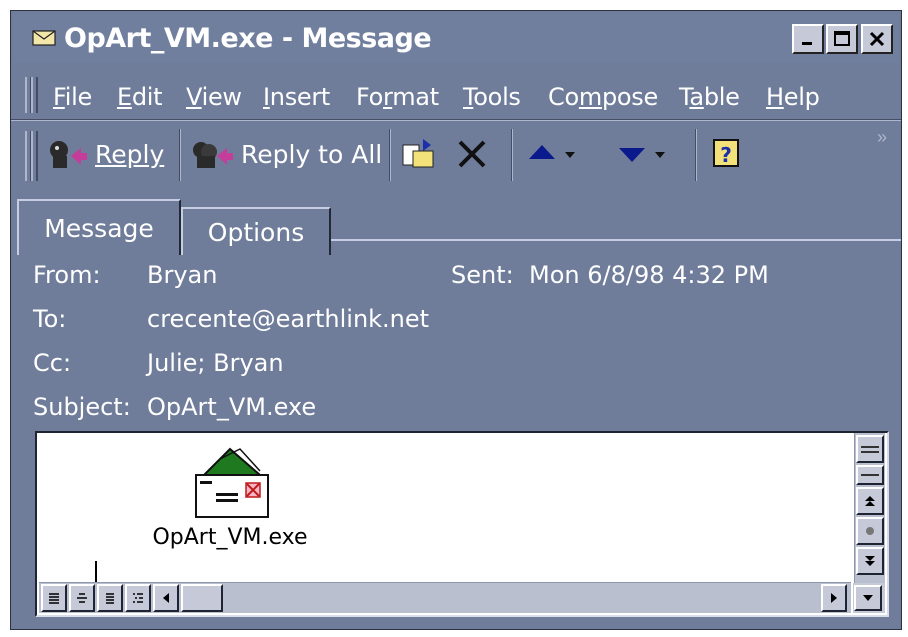  I want to click on browse-object-button, so click(870, 531).